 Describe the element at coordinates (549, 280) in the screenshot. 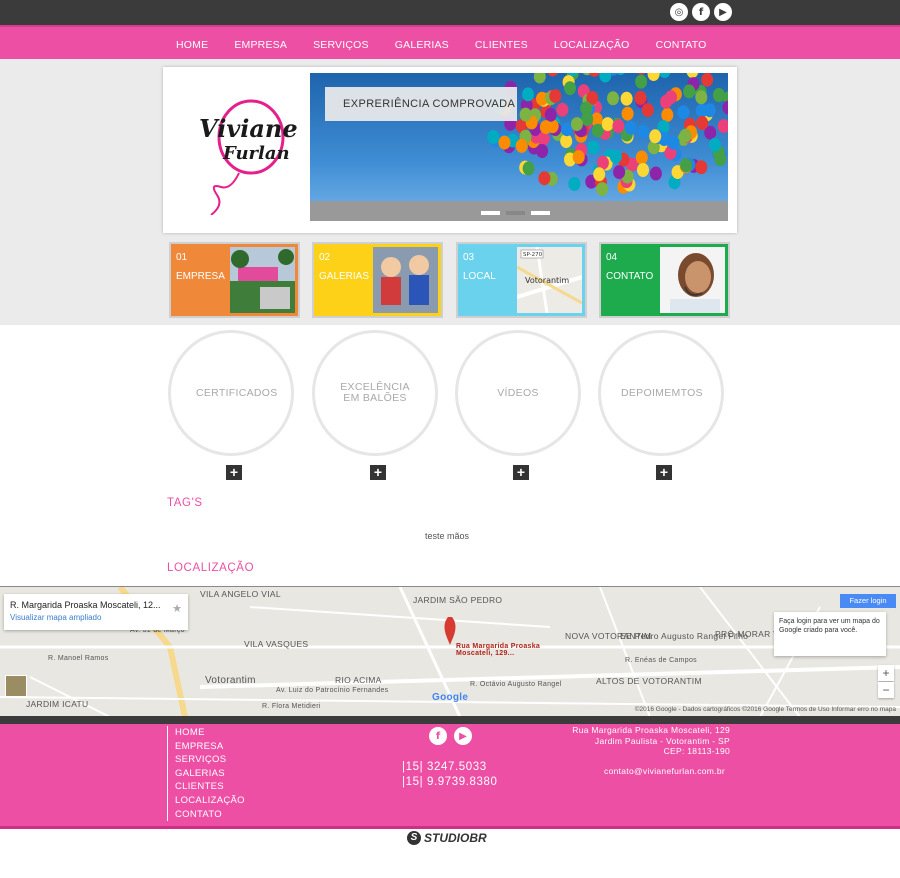

I see `local-map: SP-270 Votorantim` at that location.